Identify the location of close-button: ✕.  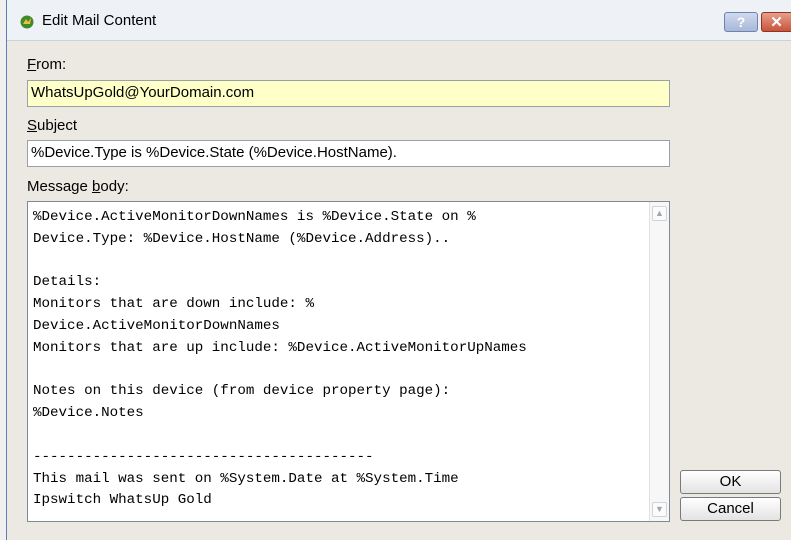
(776, 22).